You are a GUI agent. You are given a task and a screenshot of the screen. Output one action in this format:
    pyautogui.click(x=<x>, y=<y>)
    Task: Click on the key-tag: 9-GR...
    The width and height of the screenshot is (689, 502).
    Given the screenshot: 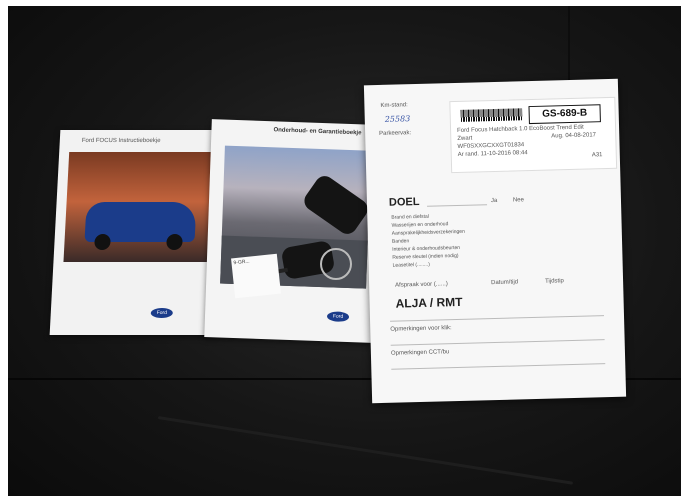 What is the action you would take?
    pyautogui.click(x=256, y=276)
    